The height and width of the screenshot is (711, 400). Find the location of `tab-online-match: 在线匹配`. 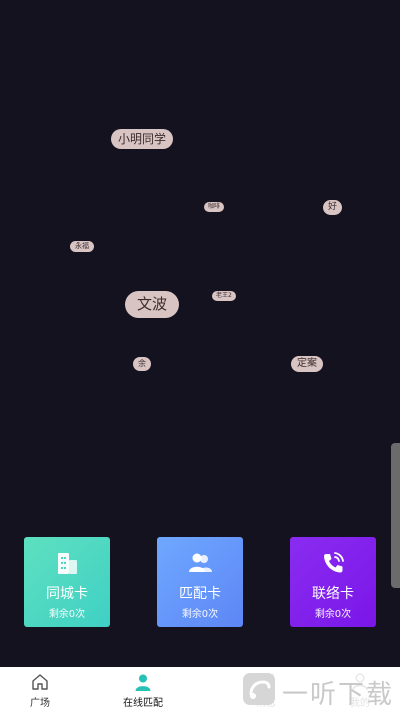

tab-online-match: 在线匹配 is located at coordinates (143, 689).